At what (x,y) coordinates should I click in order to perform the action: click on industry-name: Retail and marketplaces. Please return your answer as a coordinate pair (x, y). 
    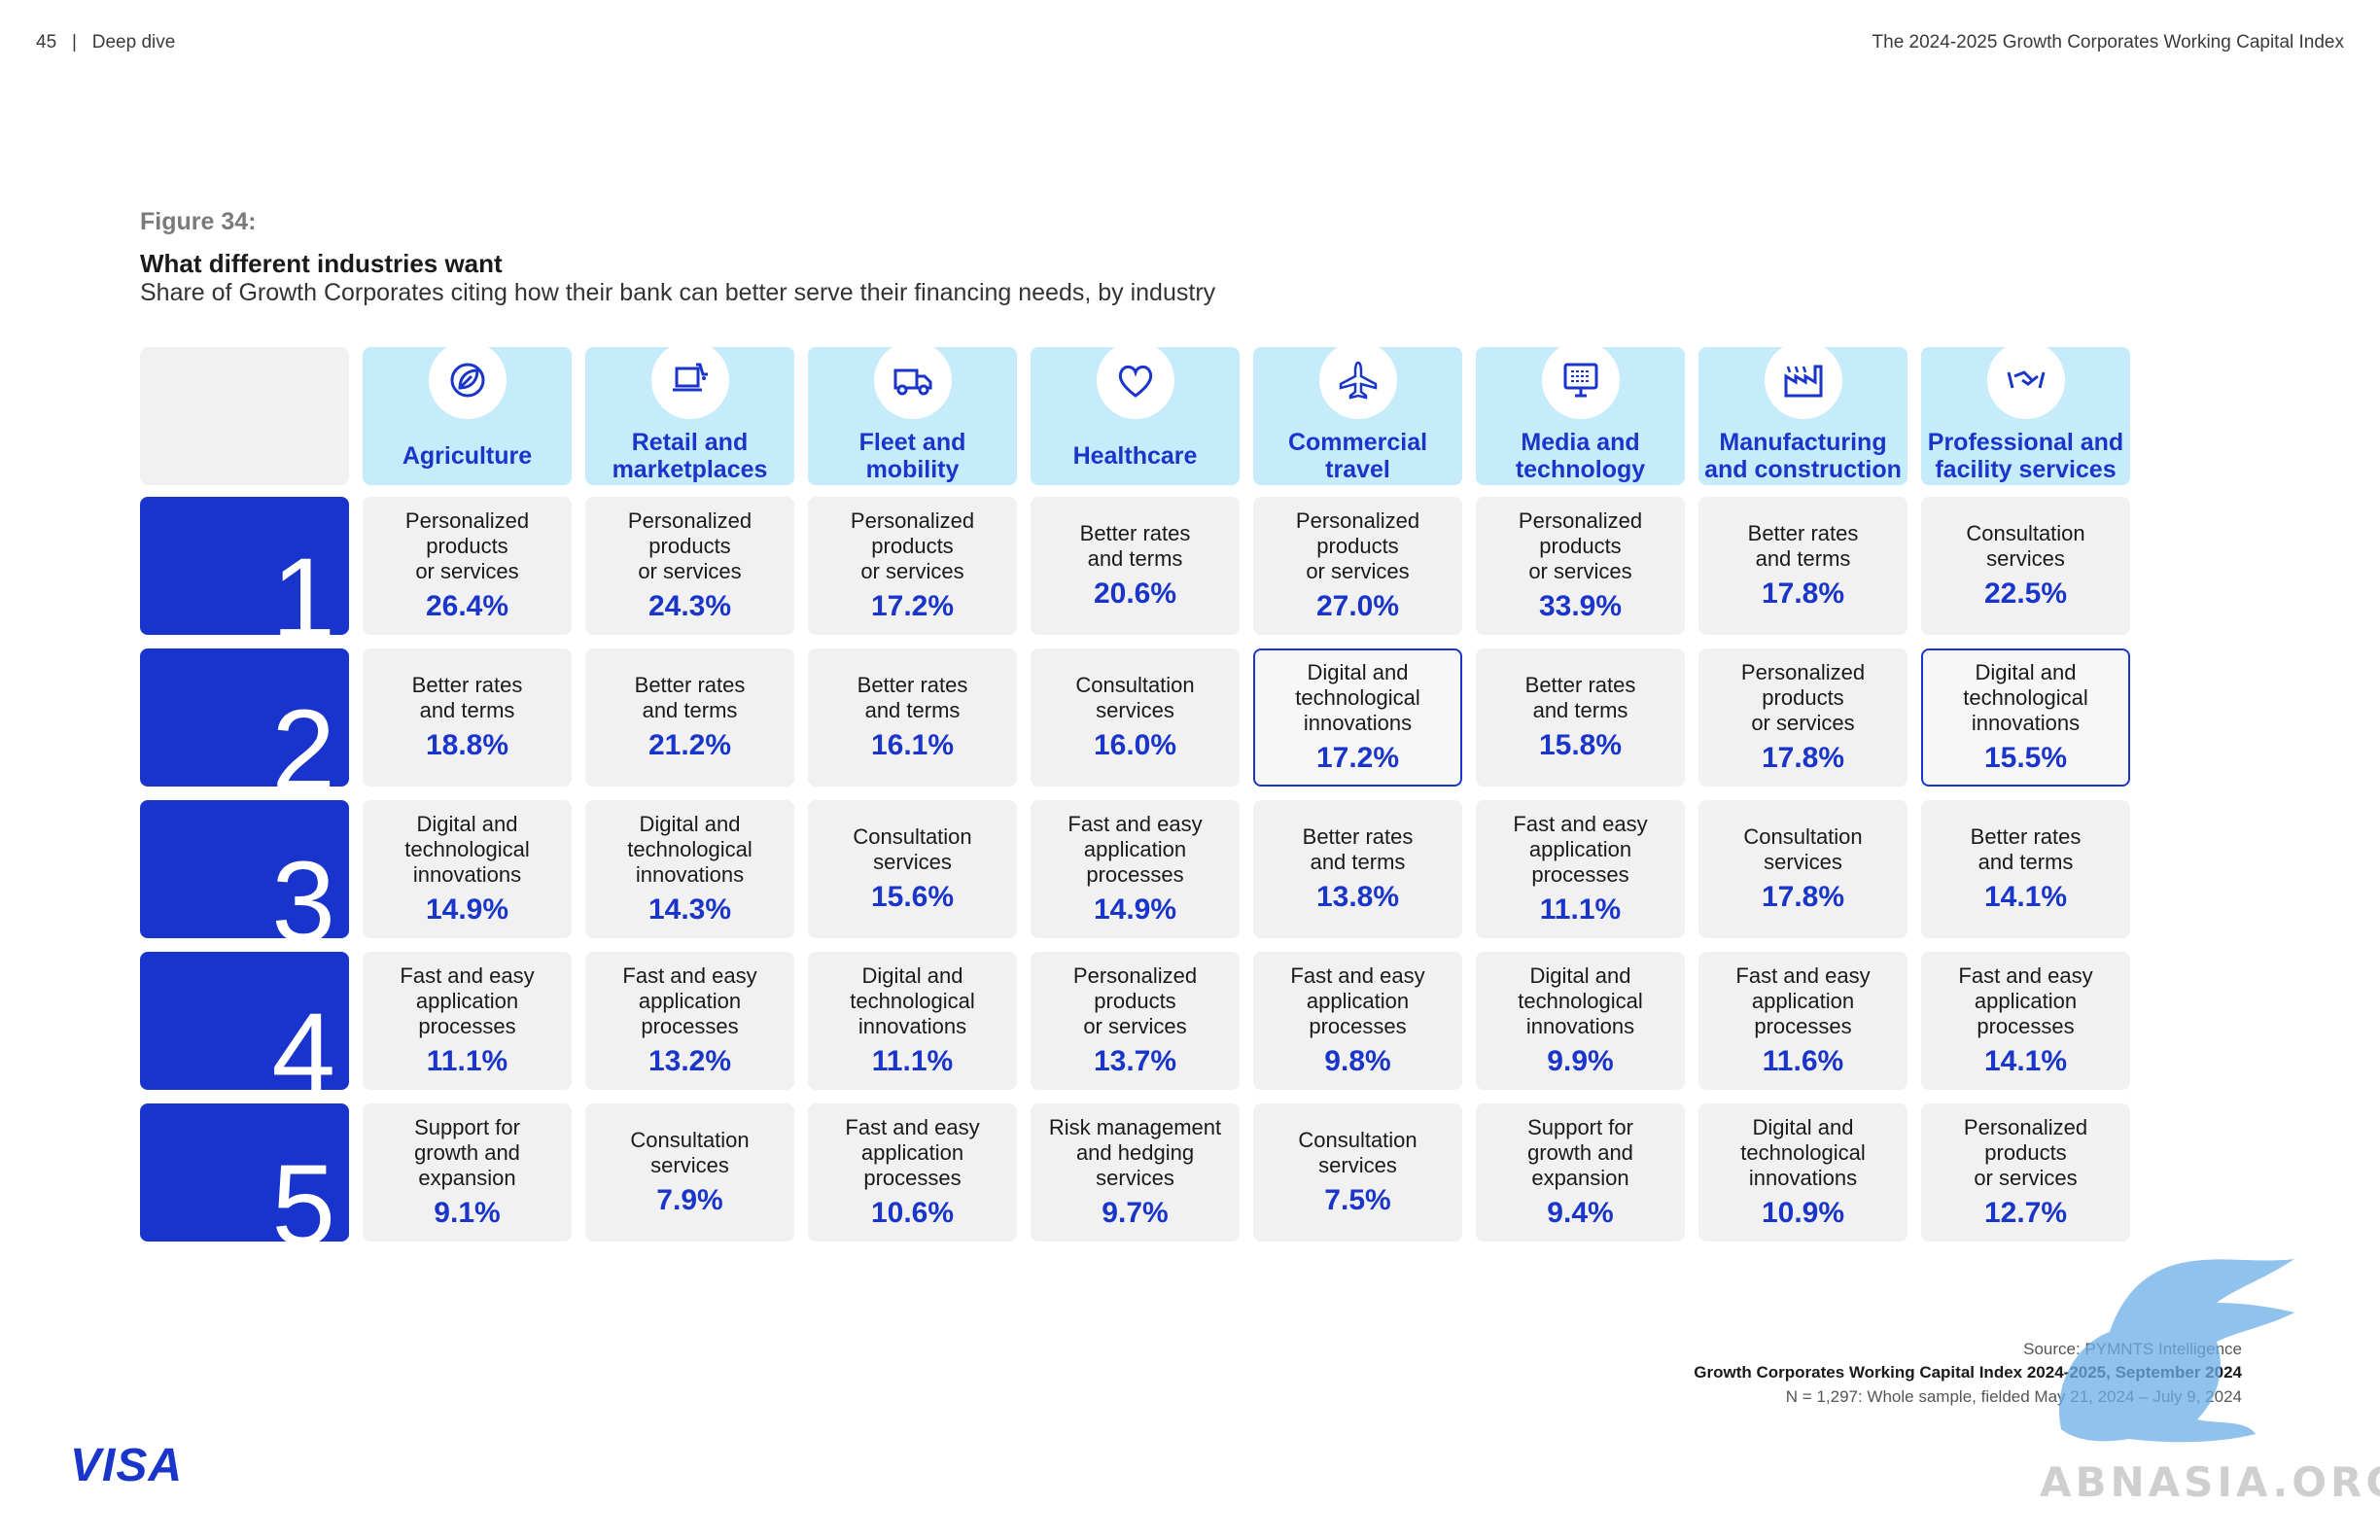
    Looking at the image, I should click on (690, 456).